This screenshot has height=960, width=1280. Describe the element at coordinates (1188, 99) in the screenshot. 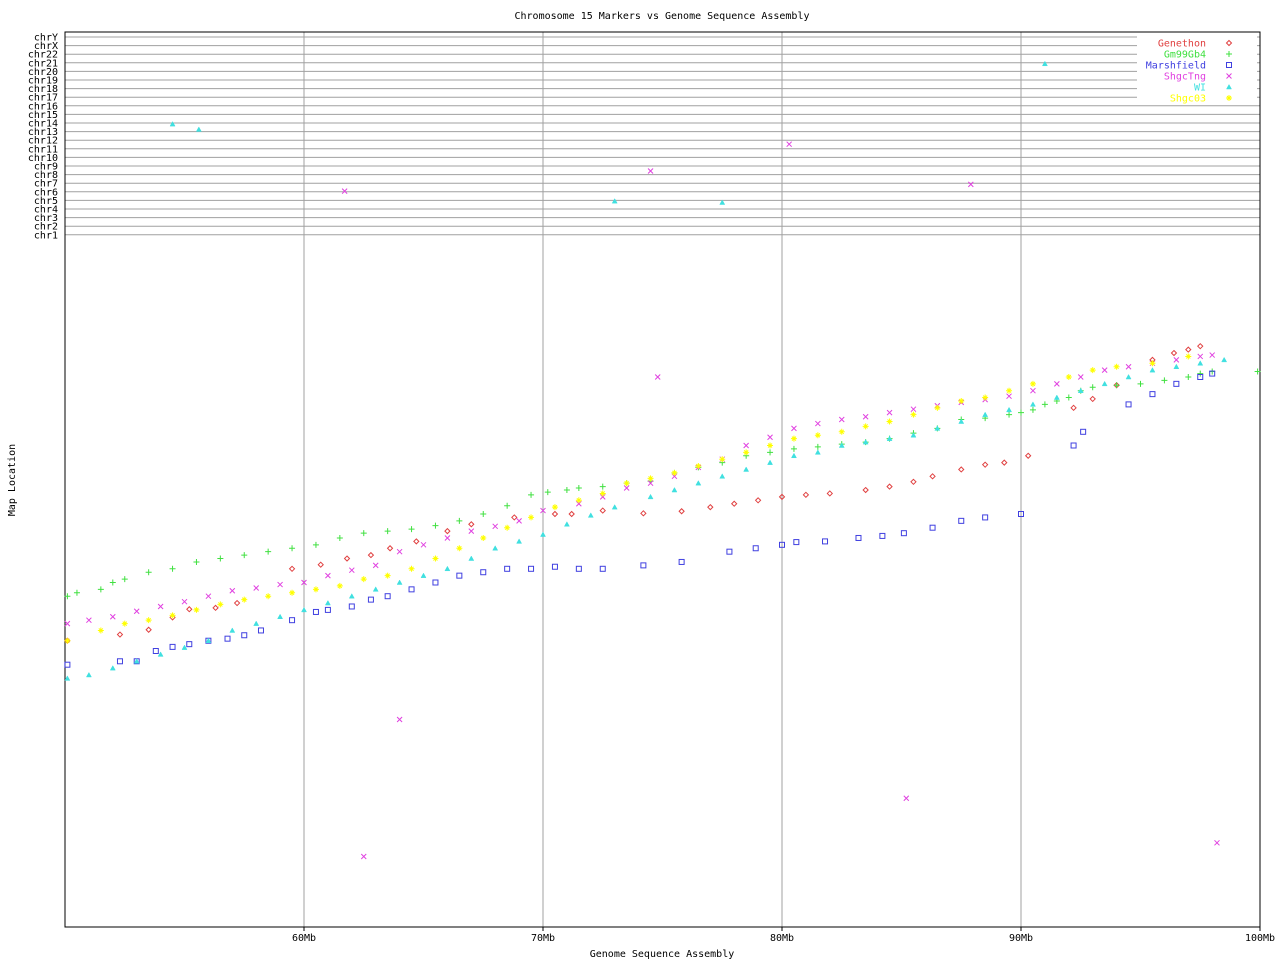

I see `legend-label: Shgc03` at that location.